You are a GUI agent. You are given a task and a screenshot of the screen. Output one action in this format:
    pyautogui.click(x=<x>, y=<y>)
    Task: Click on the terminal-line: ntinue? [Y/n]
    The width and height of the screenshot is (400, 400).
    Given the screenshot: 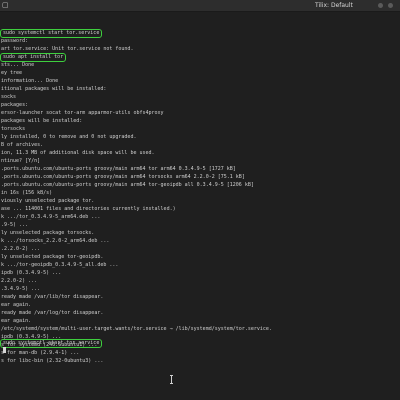 What is the action you would take?
    pyautogui.click(x=21, y=161)
    